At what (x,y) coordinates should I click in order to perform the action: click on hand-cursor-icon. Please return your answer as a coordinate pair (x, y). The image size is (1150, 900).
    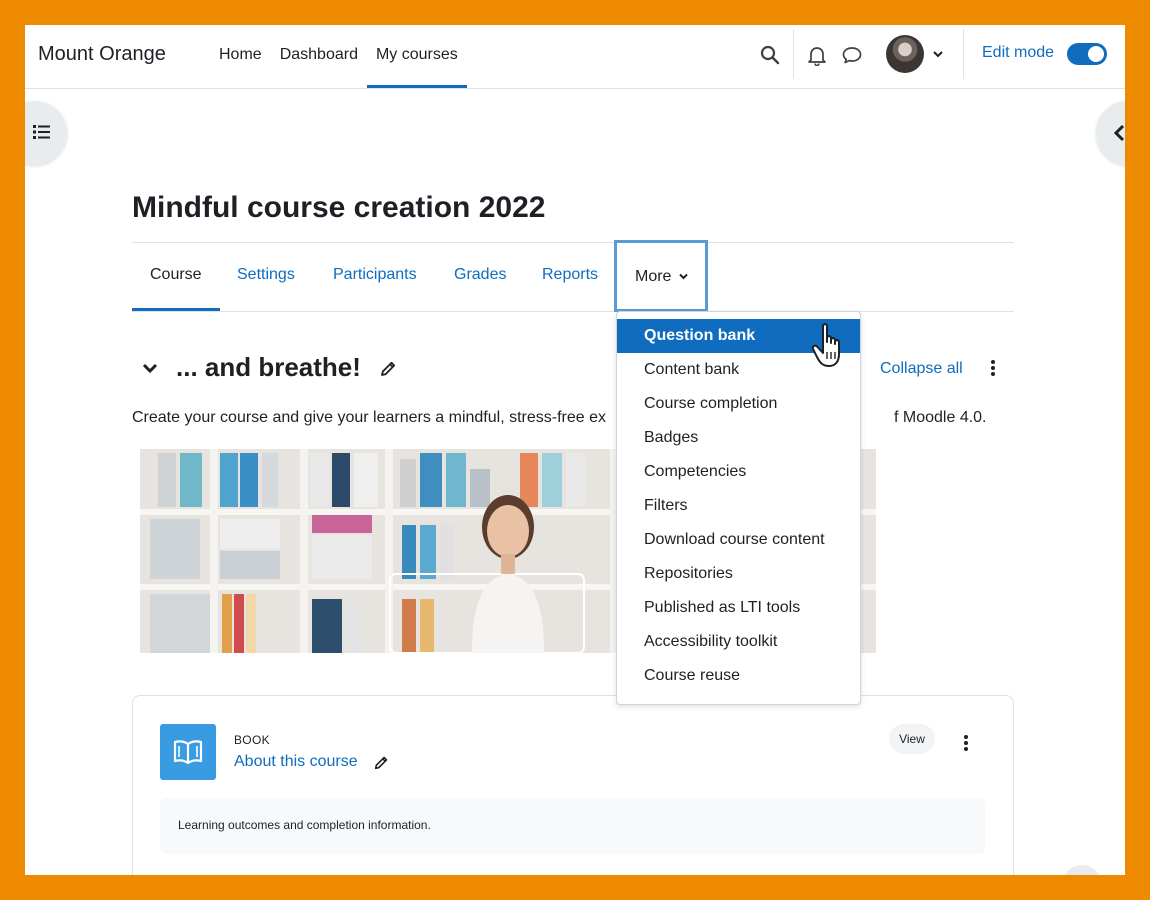
    Looking at the image, I should click on (825, 345).